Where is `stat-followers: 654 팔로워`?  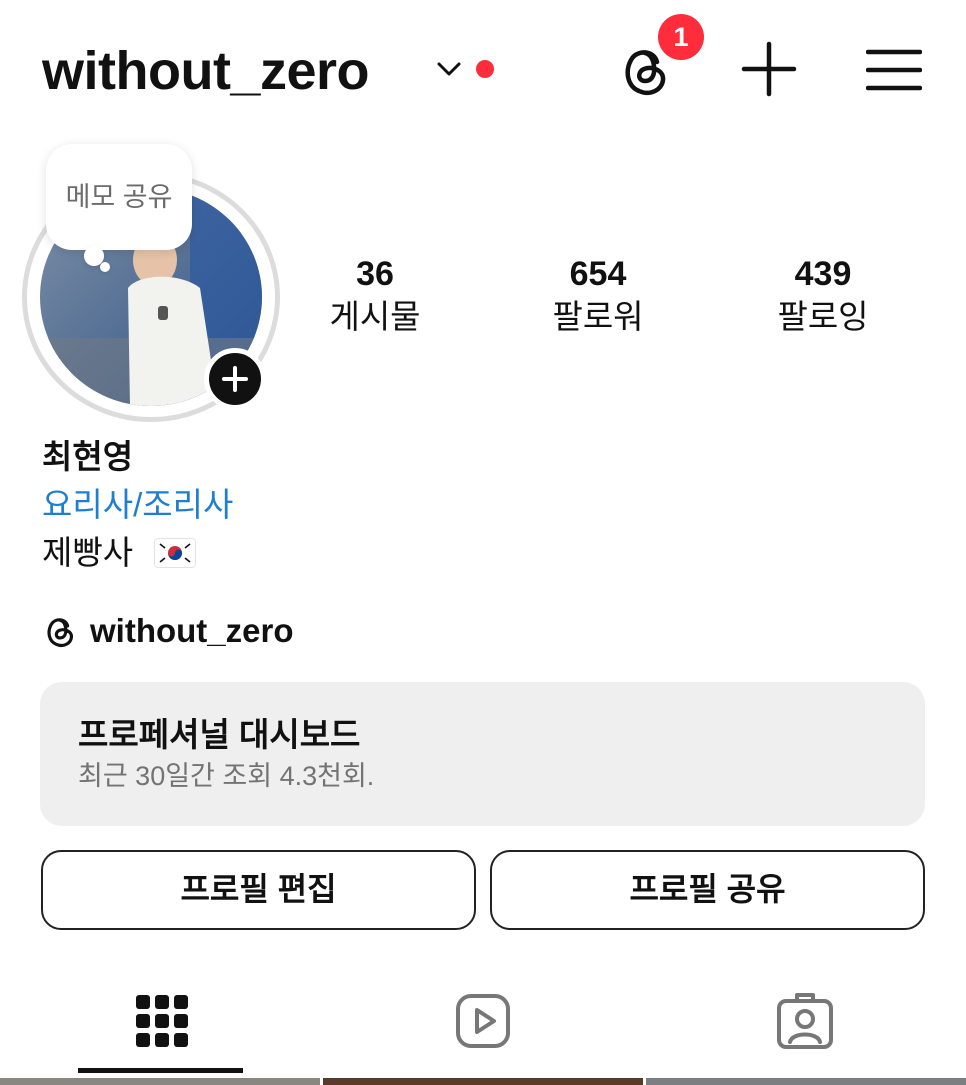
stat-followers: 654 팔로워 is located at coordinates (598, 297).